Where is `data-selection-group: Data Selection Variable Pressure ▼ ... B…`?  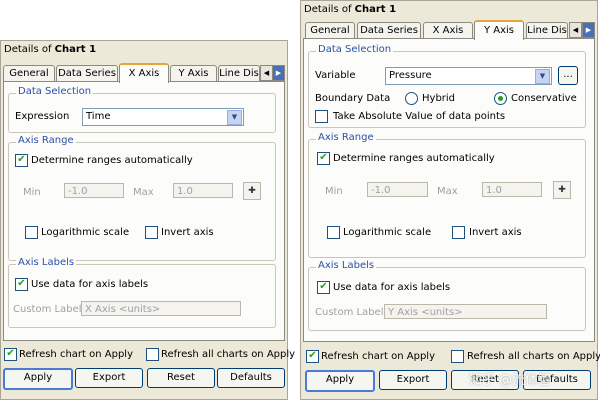 data-selection-group: Data Selection Variable Pressure ▼ ... B… is located at coordinates (447, 86).